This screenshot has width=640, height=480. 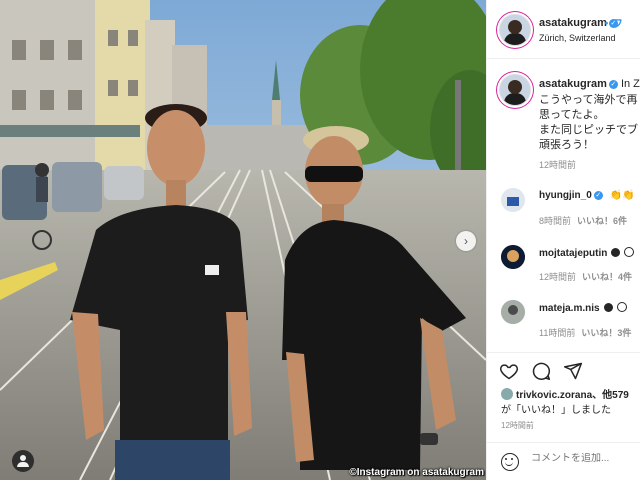 What do you see at coordinates (515, 30) in the screenshot?
I see `author-avatar` at bounding box center [515, 30].